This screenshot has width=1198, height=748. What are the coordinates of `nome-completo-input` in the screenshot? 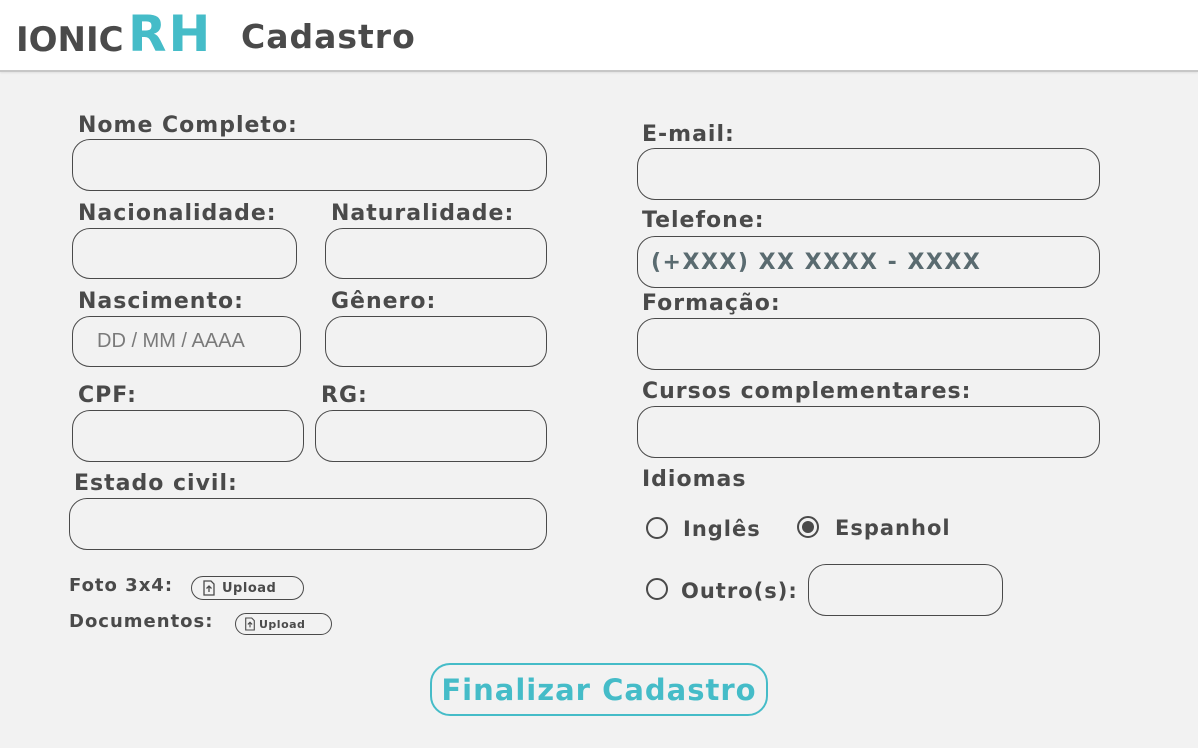 It's located at (309, 165).